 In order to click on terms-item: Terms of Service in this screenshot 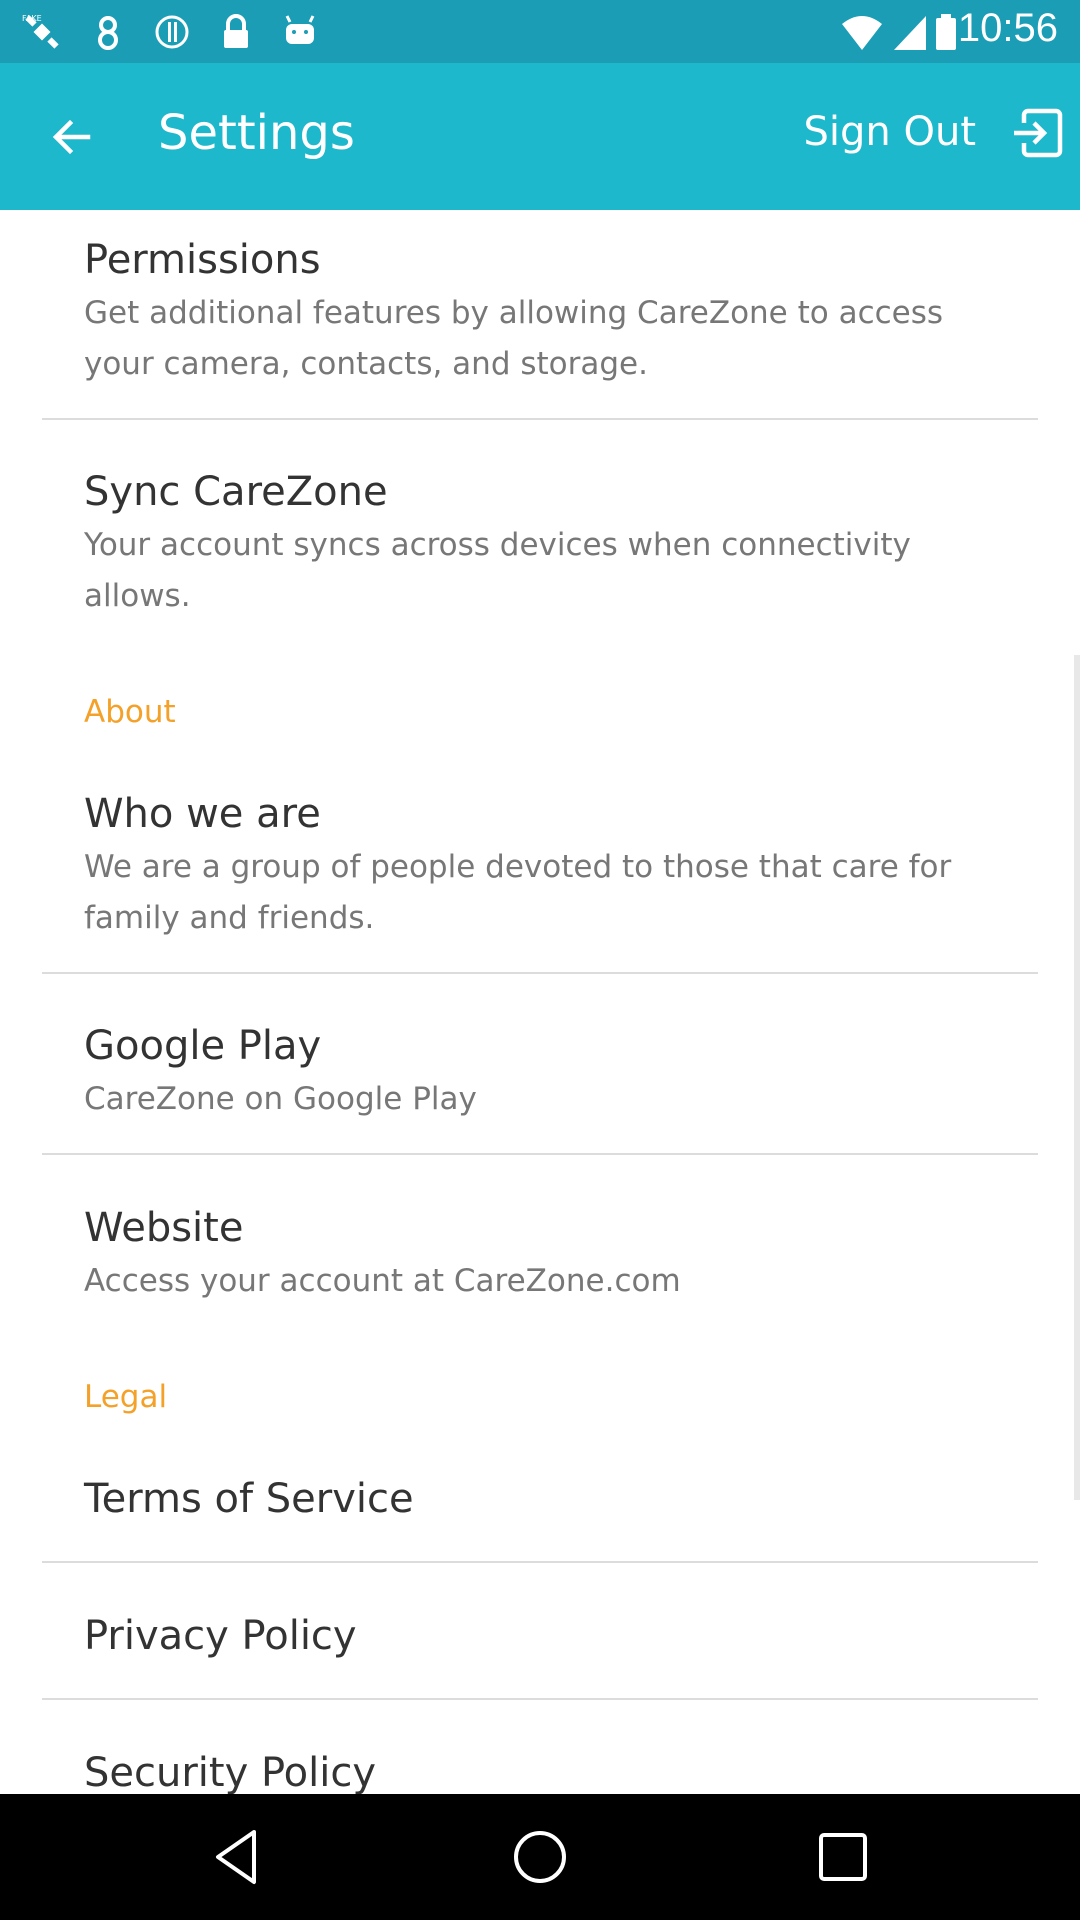, I will do `click(534, 1499)`.